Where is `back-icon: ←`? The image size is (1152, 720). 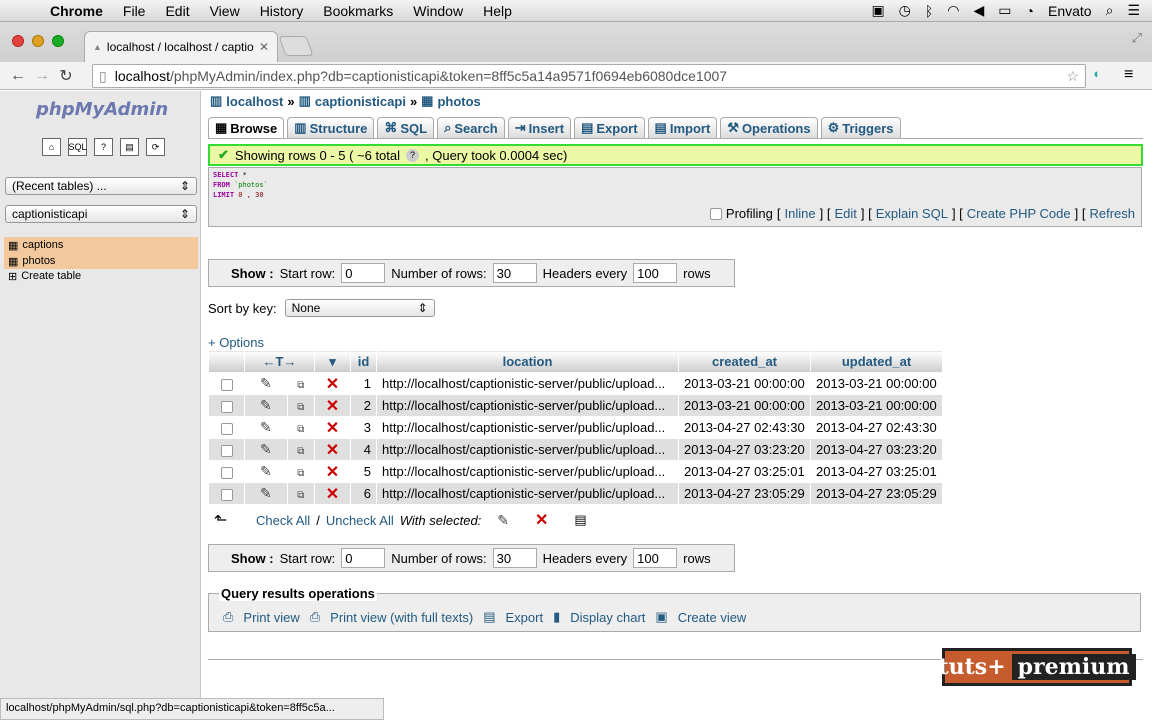 back-icon: ← is located at coordinates (18, 76).